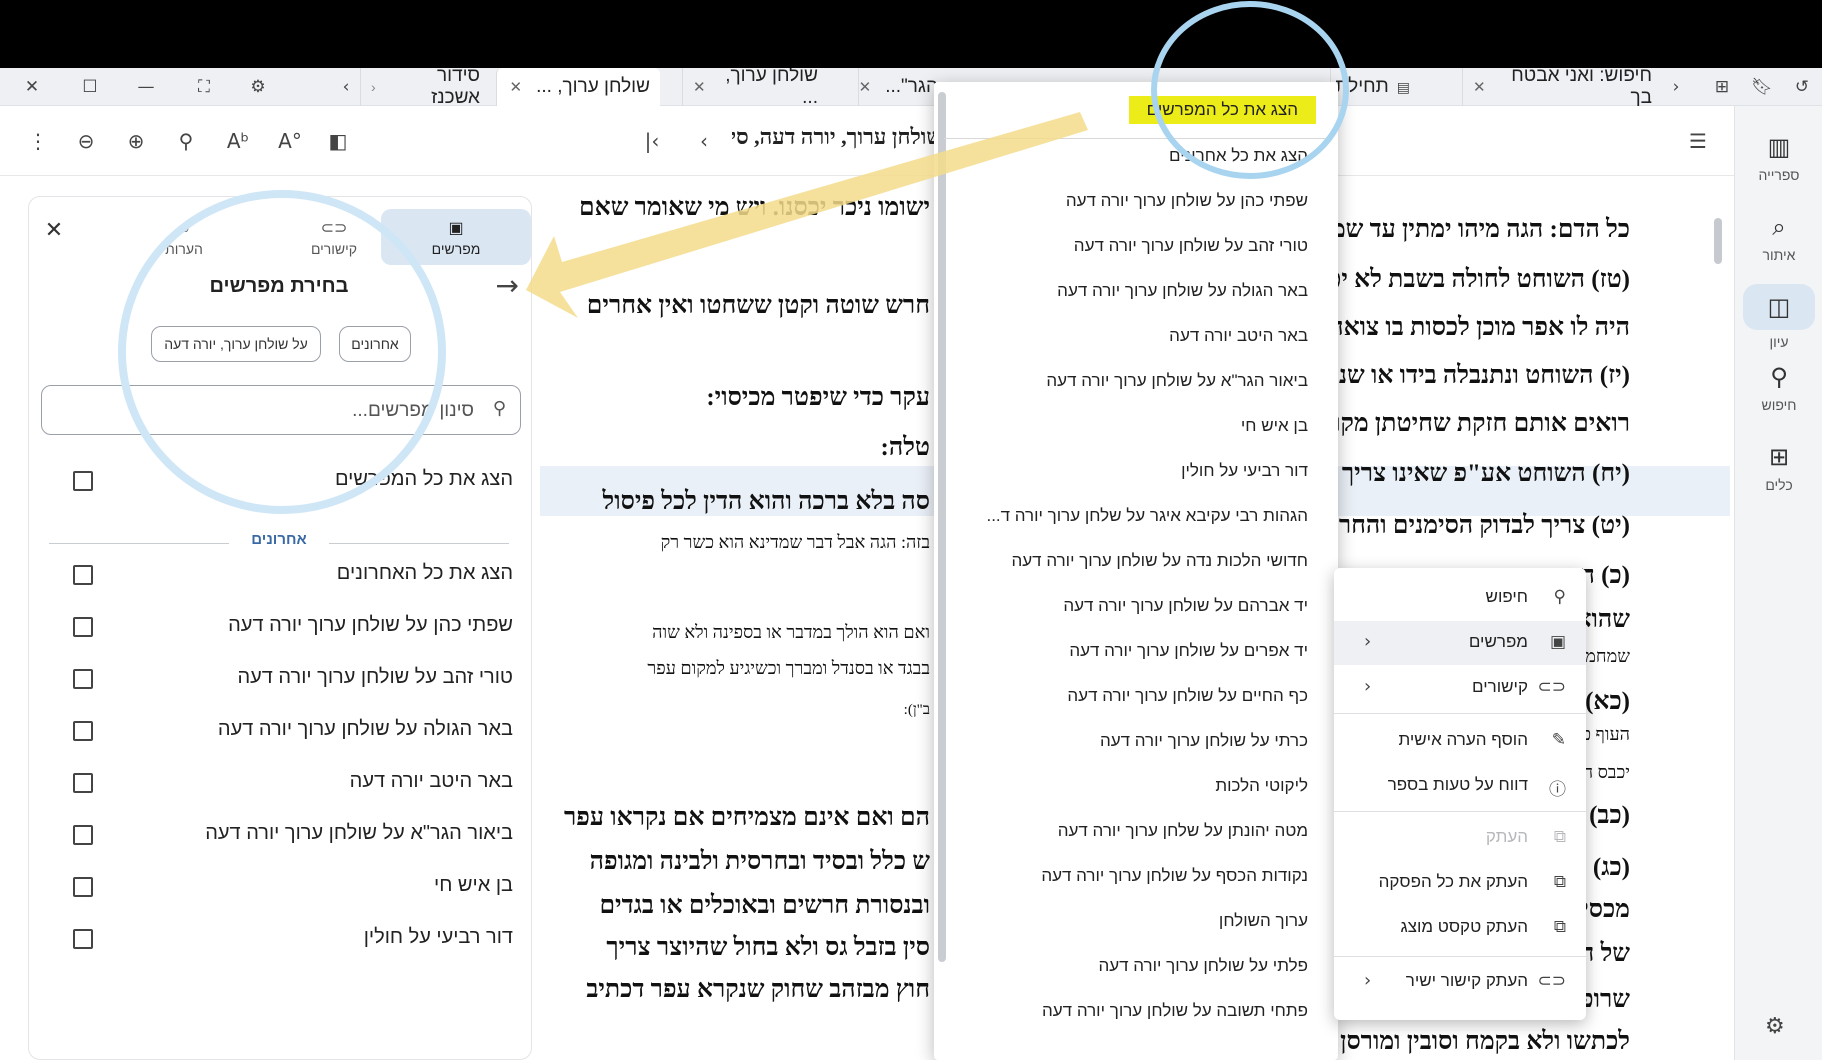 The height and width of the screenshot is (1060, 1822). I want to click on checkbox-row: שפתי כהן על שולחן ערוך יורה דעה, so click(280, 627).